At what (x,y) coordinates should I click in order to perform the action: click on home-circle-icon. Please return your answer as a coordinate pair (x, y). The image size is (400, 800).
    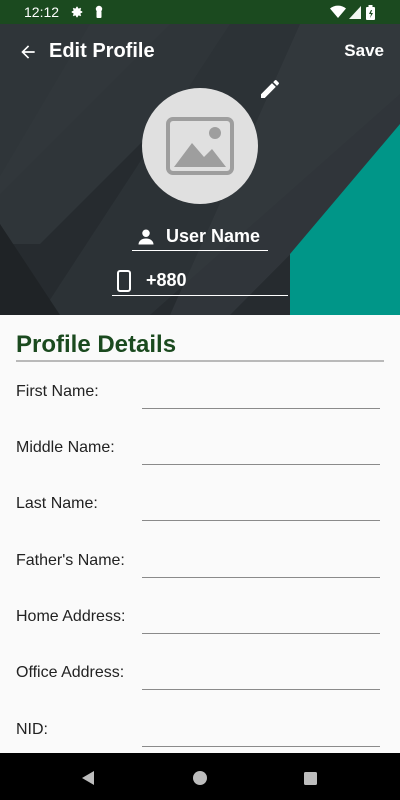
    Looking at the image, I should click on (200, 778).